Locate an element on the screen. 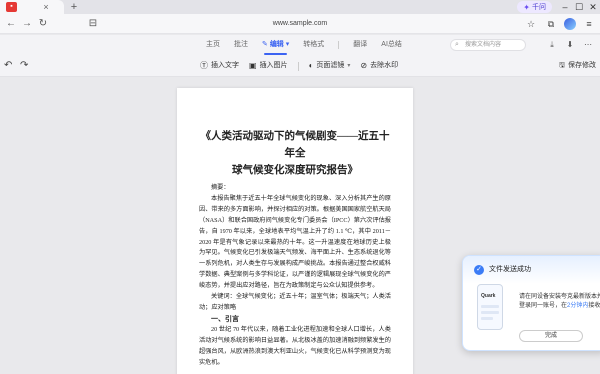 The width and height of the screenshot is (600, 374). sparkle-icon: ✦ is located at coordinates (526, 7).